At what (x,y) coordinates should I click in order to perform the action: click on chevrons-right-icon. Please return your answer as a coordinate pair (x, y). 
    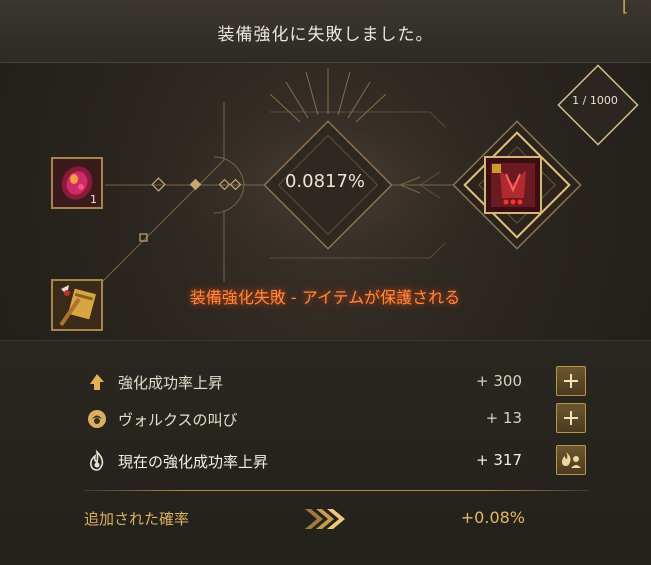
    Looking at the image, I should click on (325, 519).